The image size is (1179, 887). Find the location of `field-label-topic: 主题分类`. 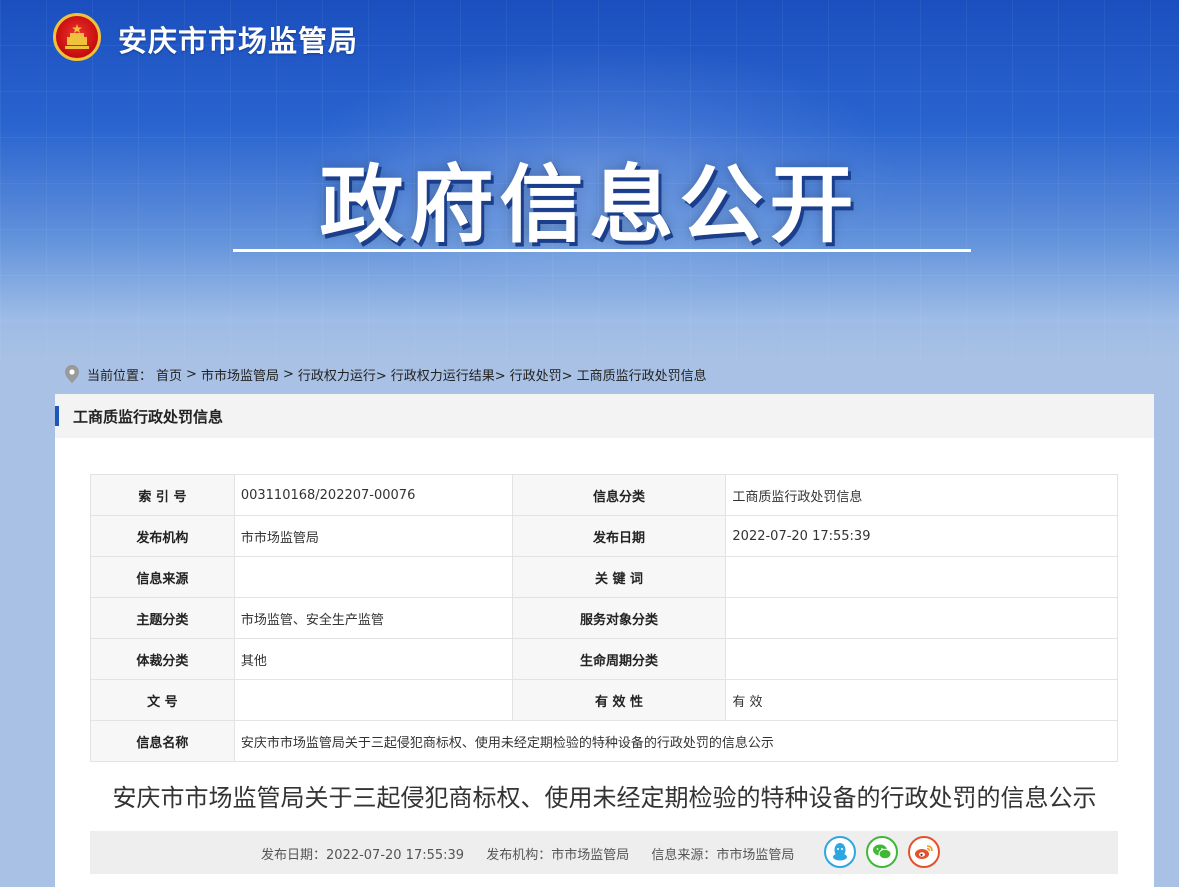

field-label-topic: 主题分类 is located at coordinates (162, 618).